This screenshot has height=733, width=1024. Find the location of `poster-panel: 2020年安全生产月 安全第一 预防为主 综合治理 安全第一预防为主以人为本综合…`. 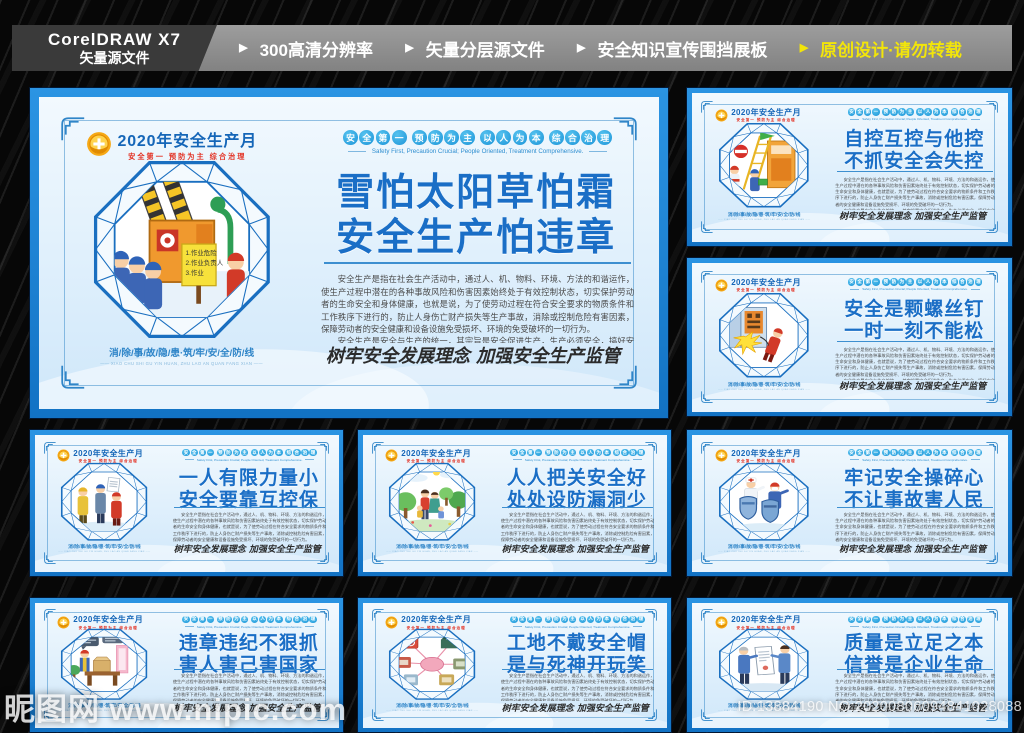

poster-panel: 2020年安全生产月 安全第一 预防为主 综合治理 安全第一预防为主以人为本综合… is located at coordinates (849, 503).